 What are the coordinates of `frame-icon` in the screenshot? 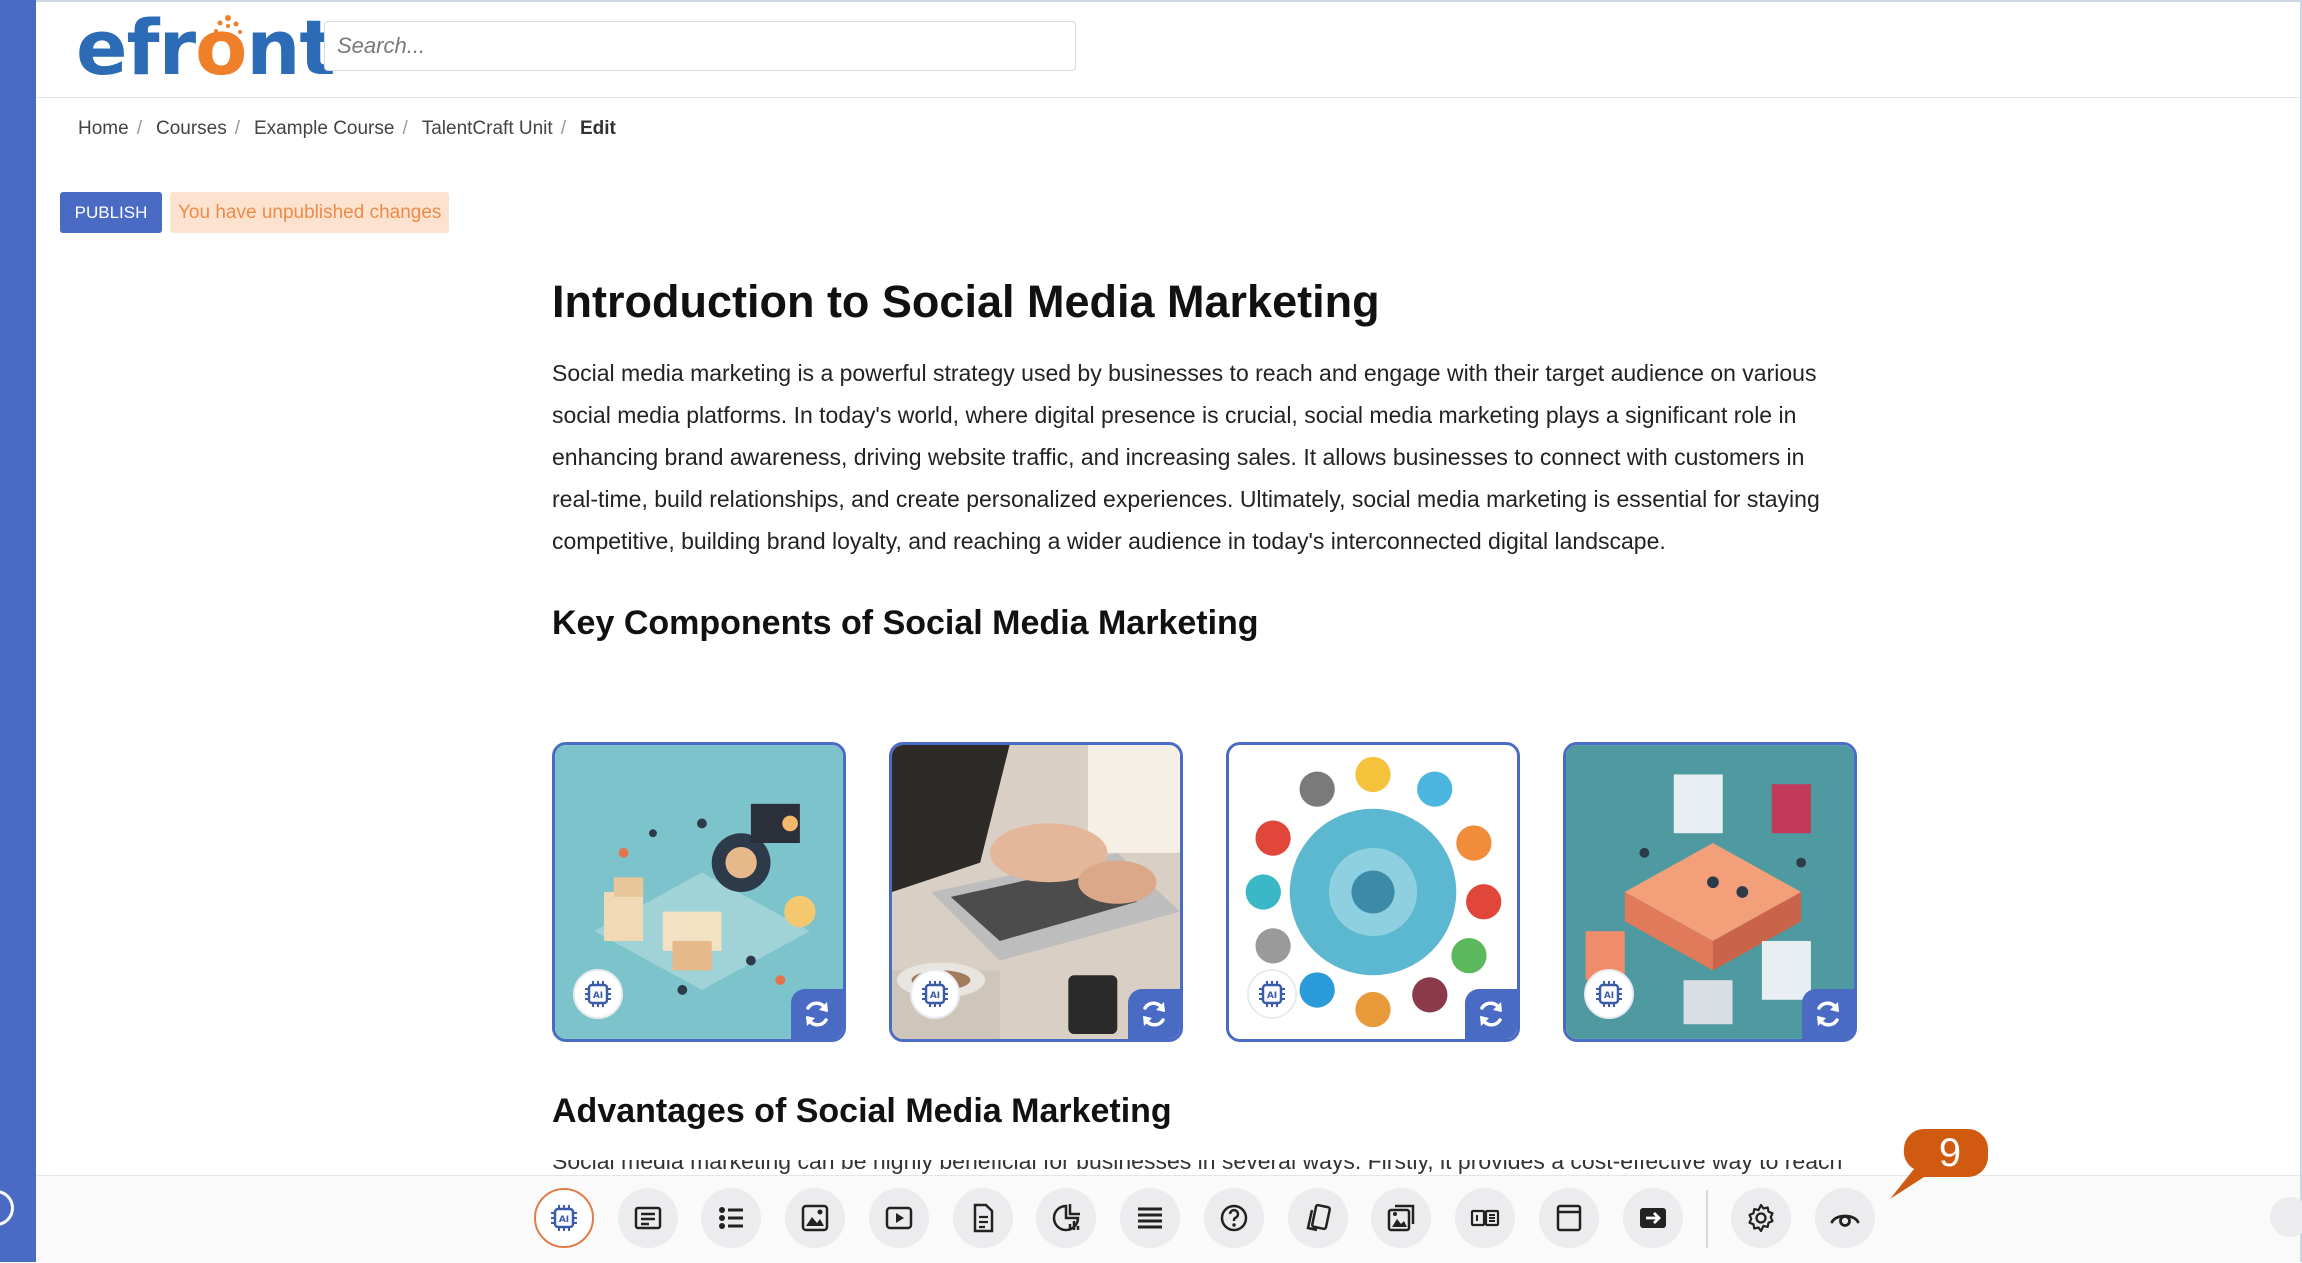 It's located at (1569, 1218).